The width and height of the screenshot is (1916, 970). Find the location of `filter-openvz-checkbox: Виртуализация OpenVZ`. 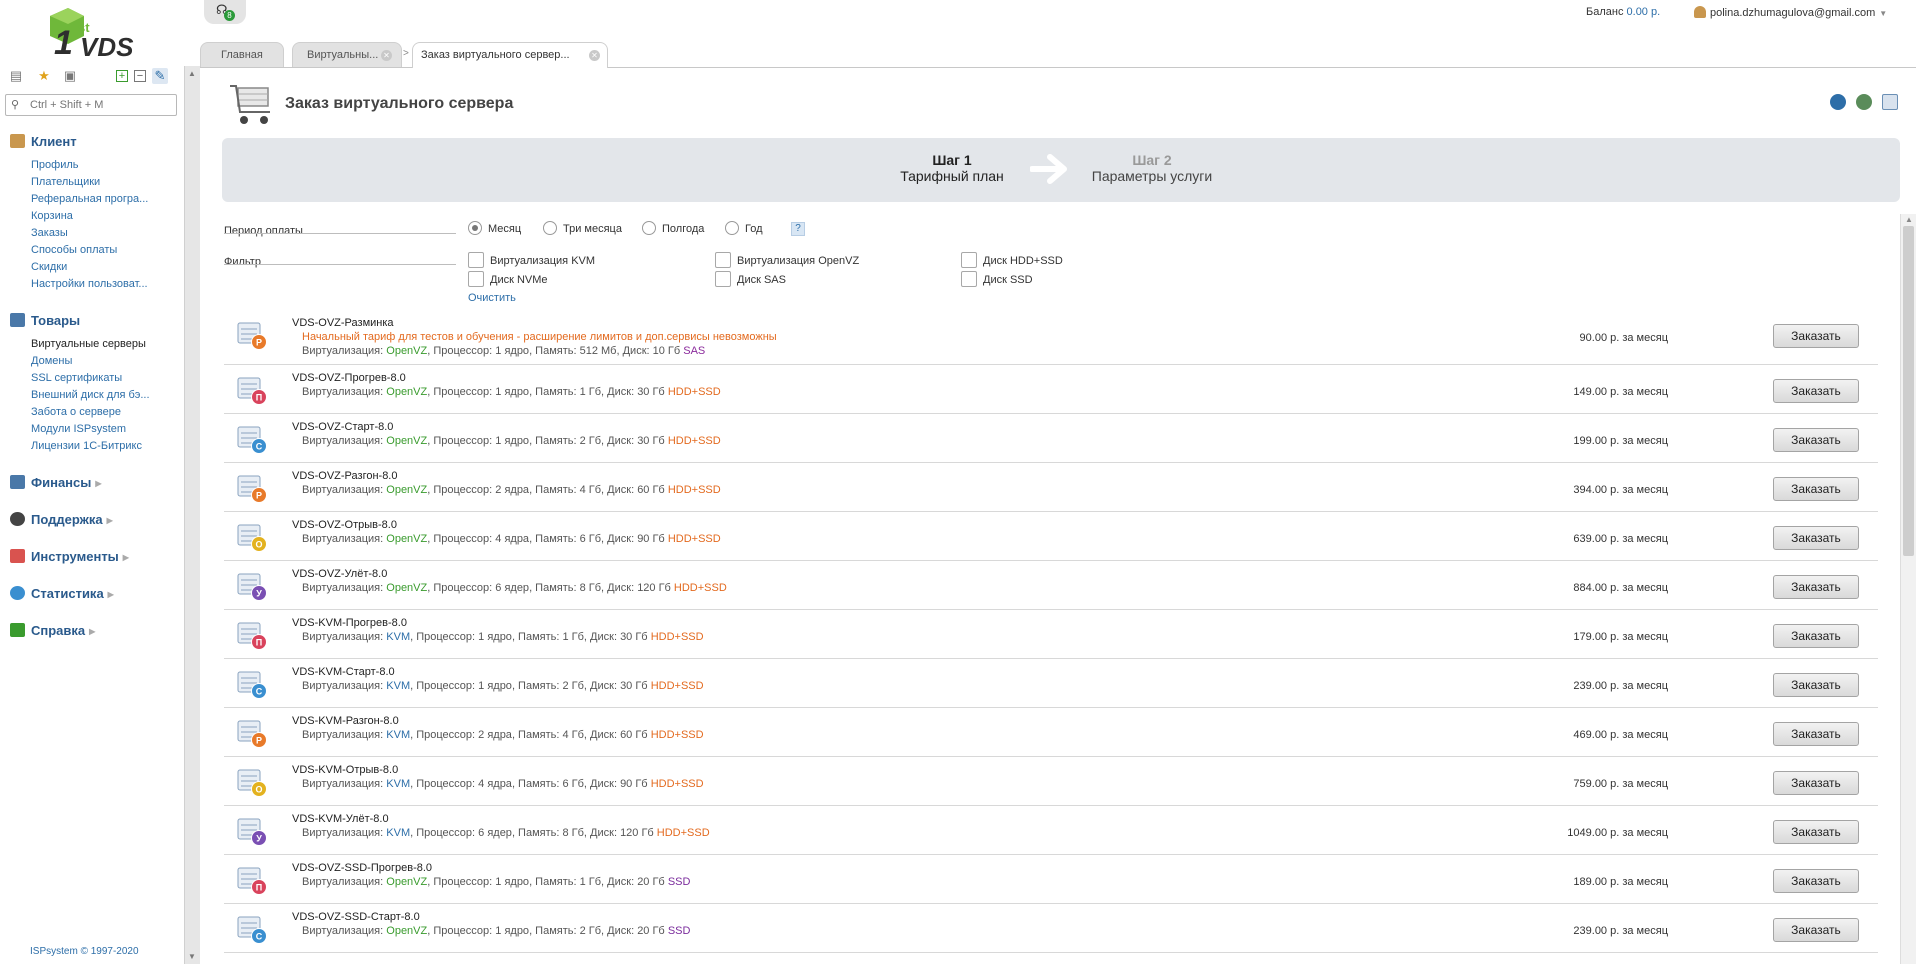

filter-openvz-checkbox: Виртуализация OpenVZ is located at coordinates (787, 260).